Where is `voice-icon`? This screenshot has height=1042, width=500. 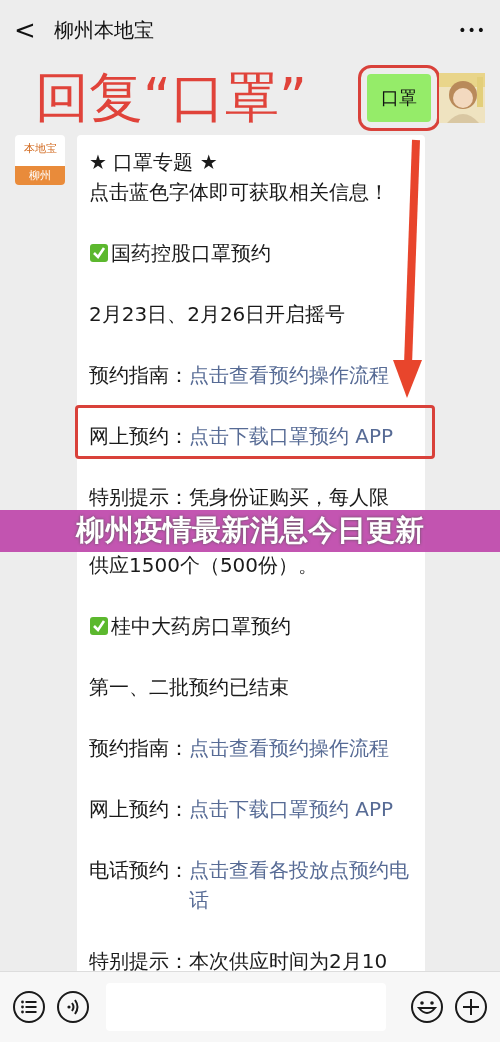 voice-icon is located at coordinates (73, 1007).